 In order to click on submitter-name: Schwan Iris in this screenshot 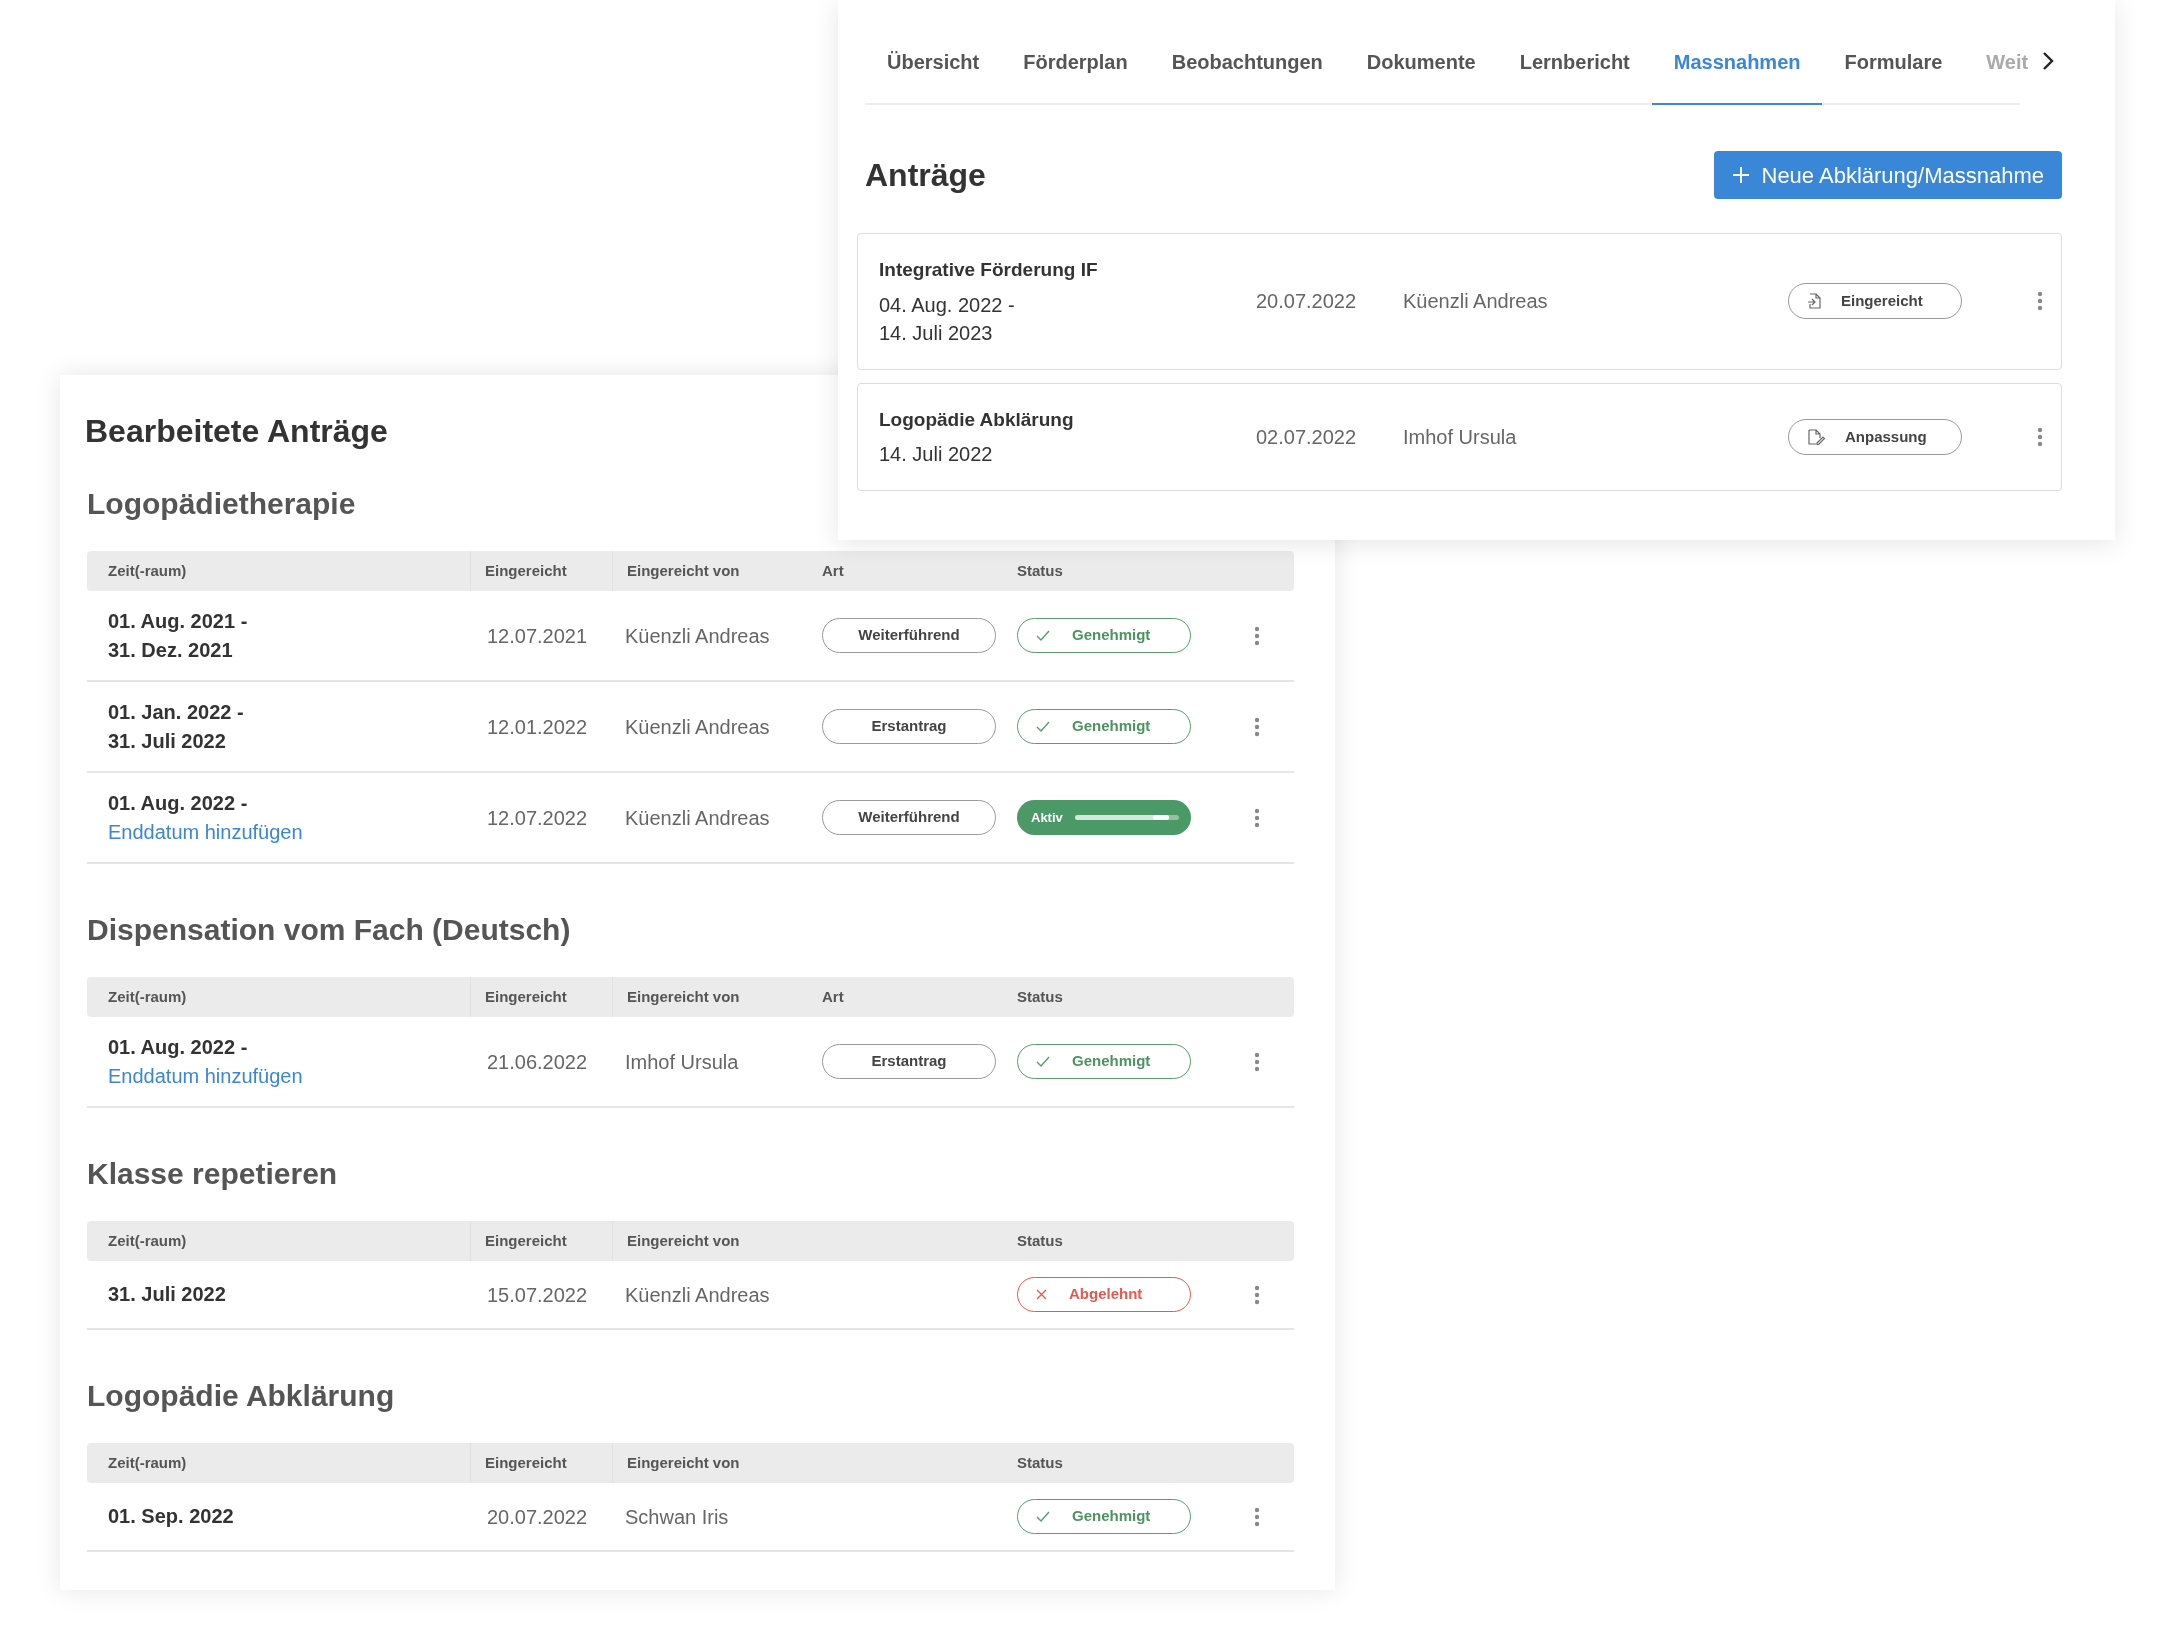, I will do `click(677, 1516)`.